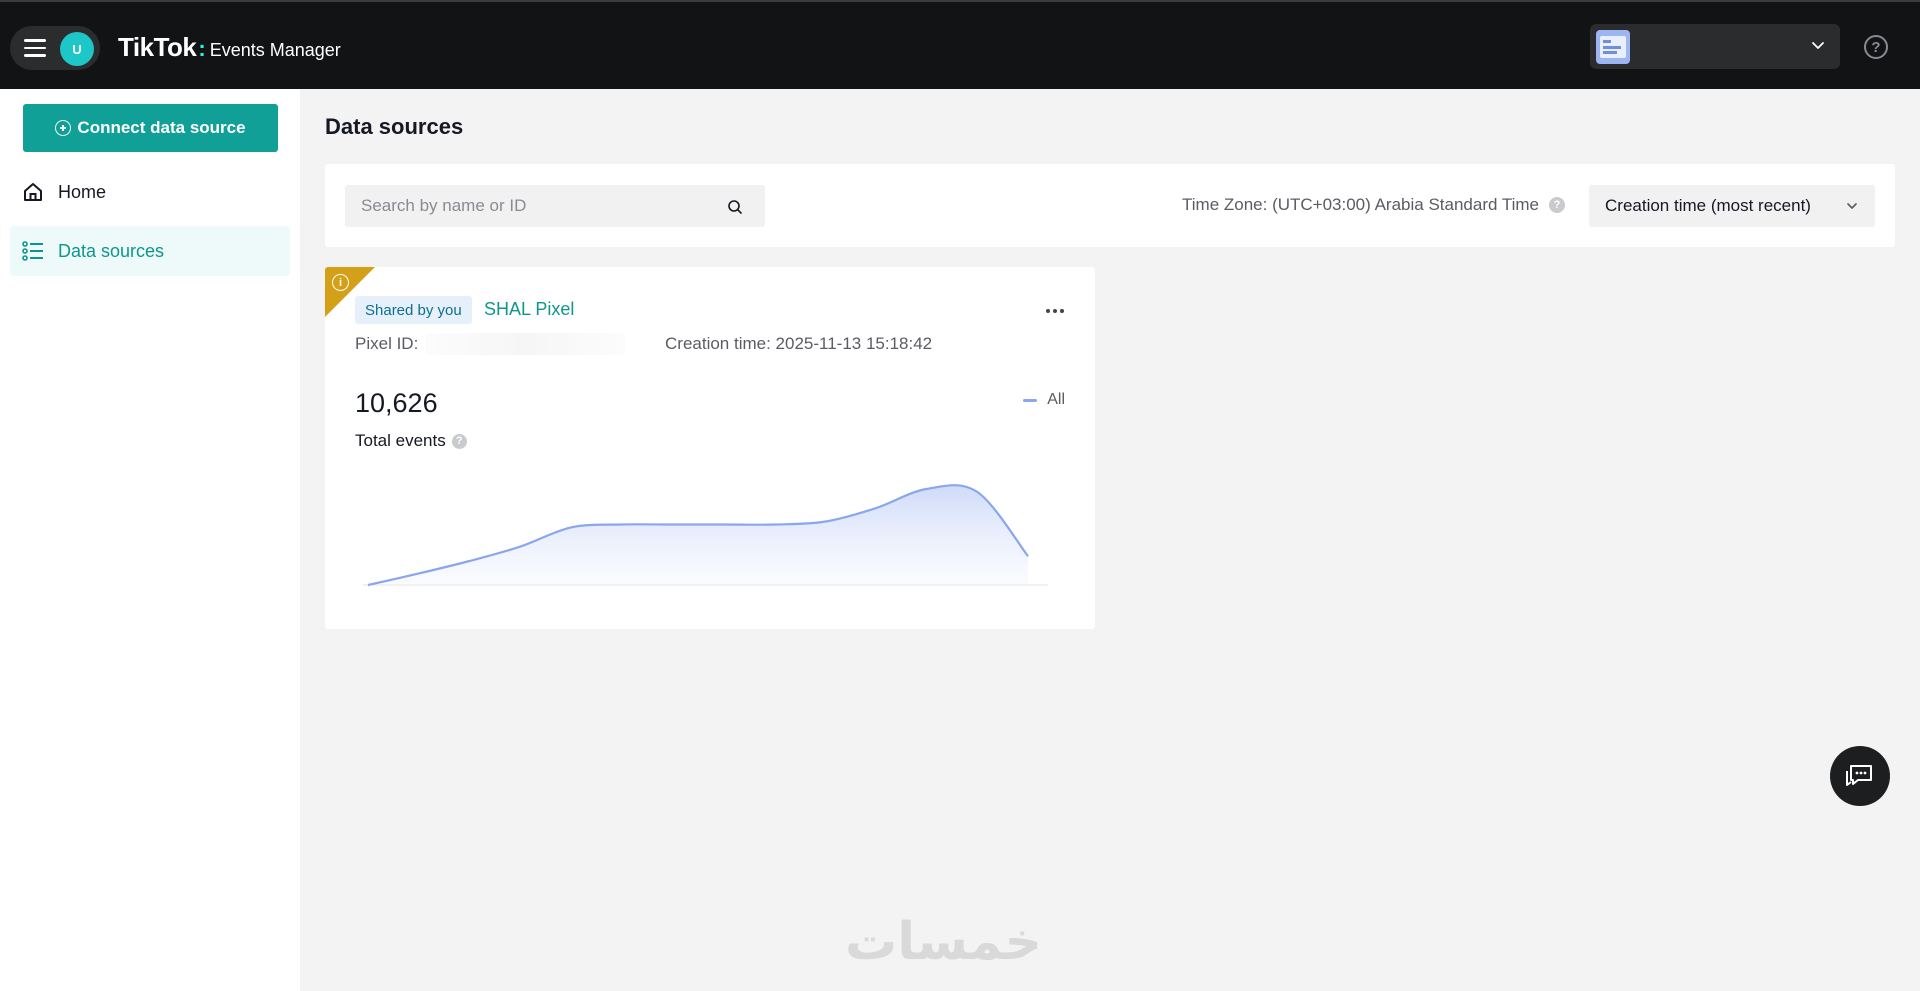 The width and height of the screenshot is (1920, 991). Describe the element at coordinates (1708, 205) in the screenshot. I see `sort-selected: Creation time (most recent)` at that location.